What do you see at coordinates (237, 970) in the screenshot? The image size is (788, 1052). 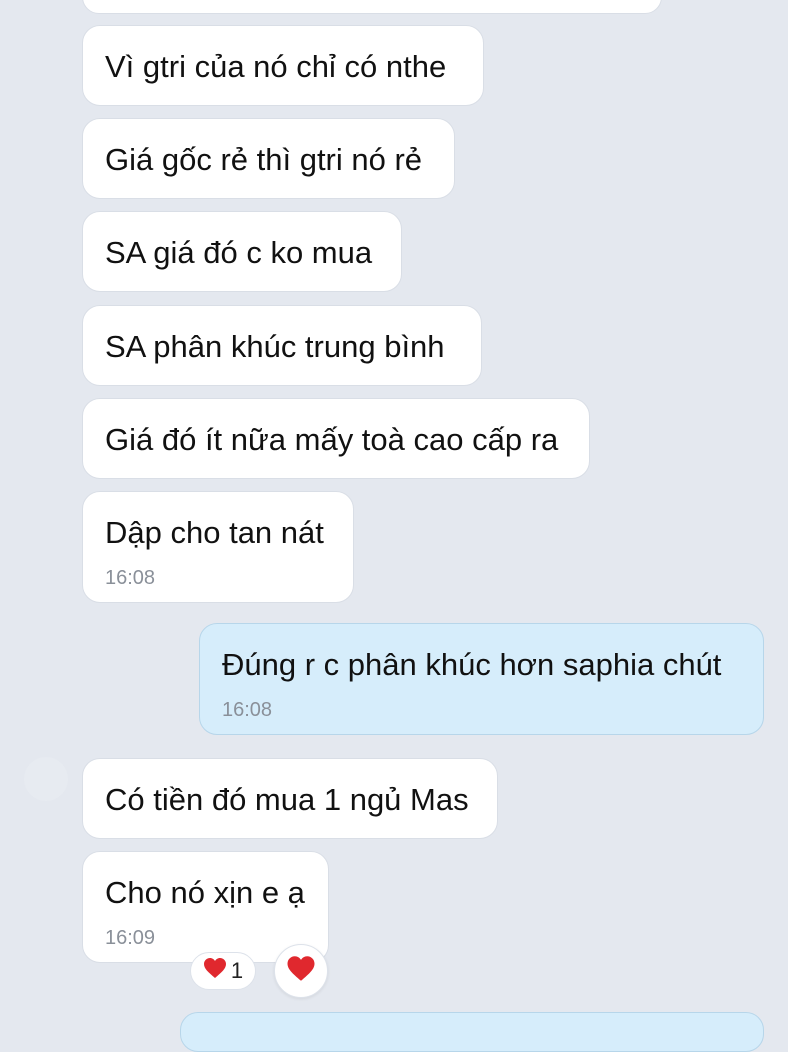 I see `reaction-count: 1` at bounding box center [237, 970].